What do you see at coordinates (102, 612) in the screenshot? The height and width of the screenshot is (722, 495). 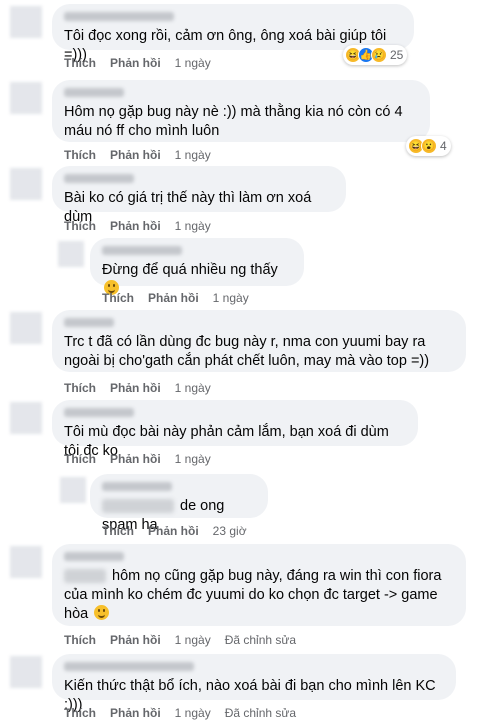 I see `smile-emoji-icon` at bounding box center [102, 612].